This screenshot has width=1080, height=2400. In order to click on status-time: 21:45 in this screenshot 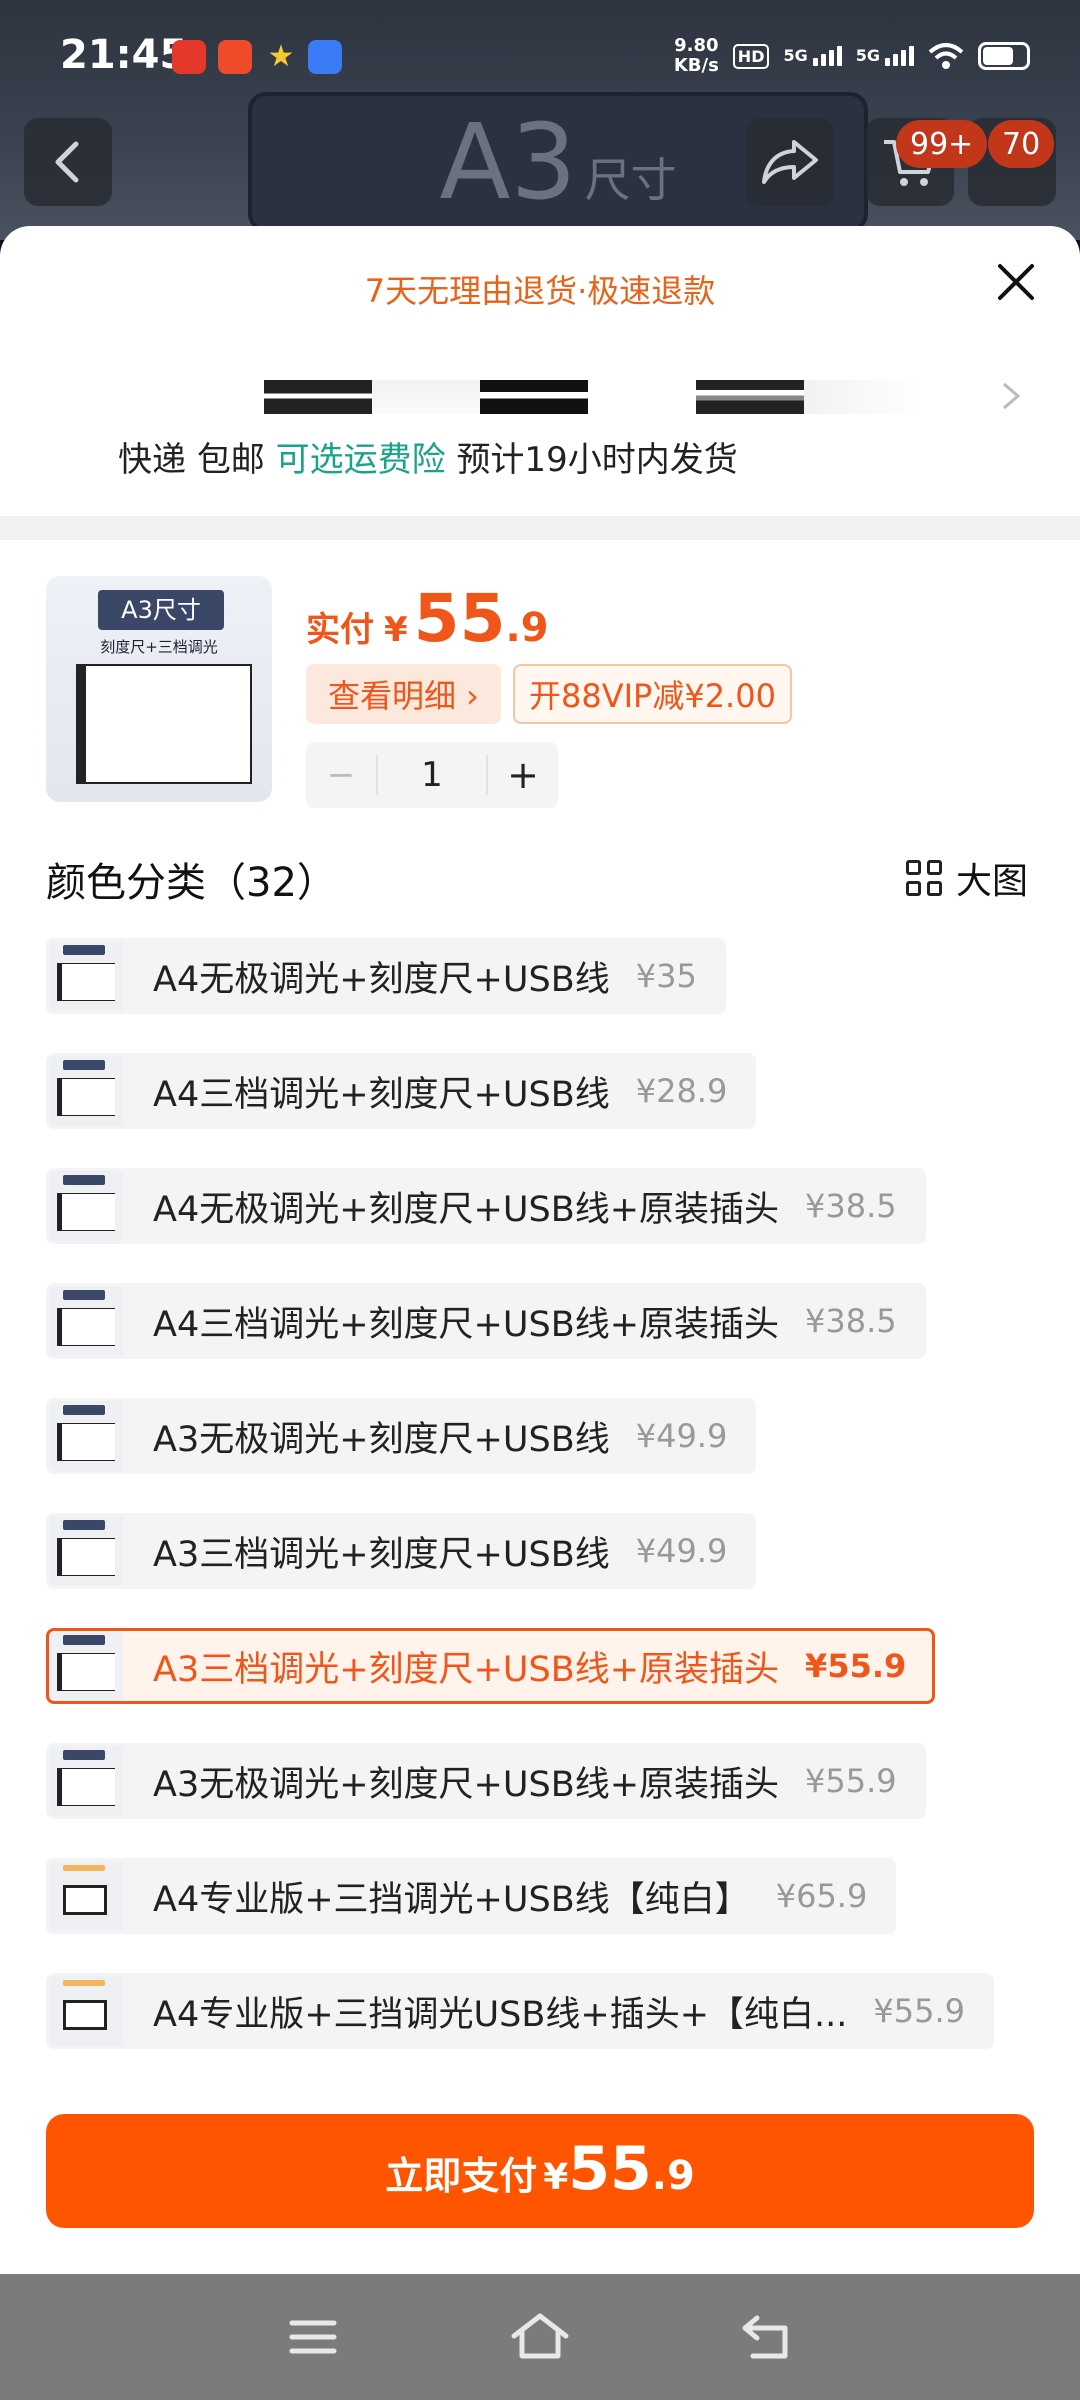, I will do `click(124, 55)`.